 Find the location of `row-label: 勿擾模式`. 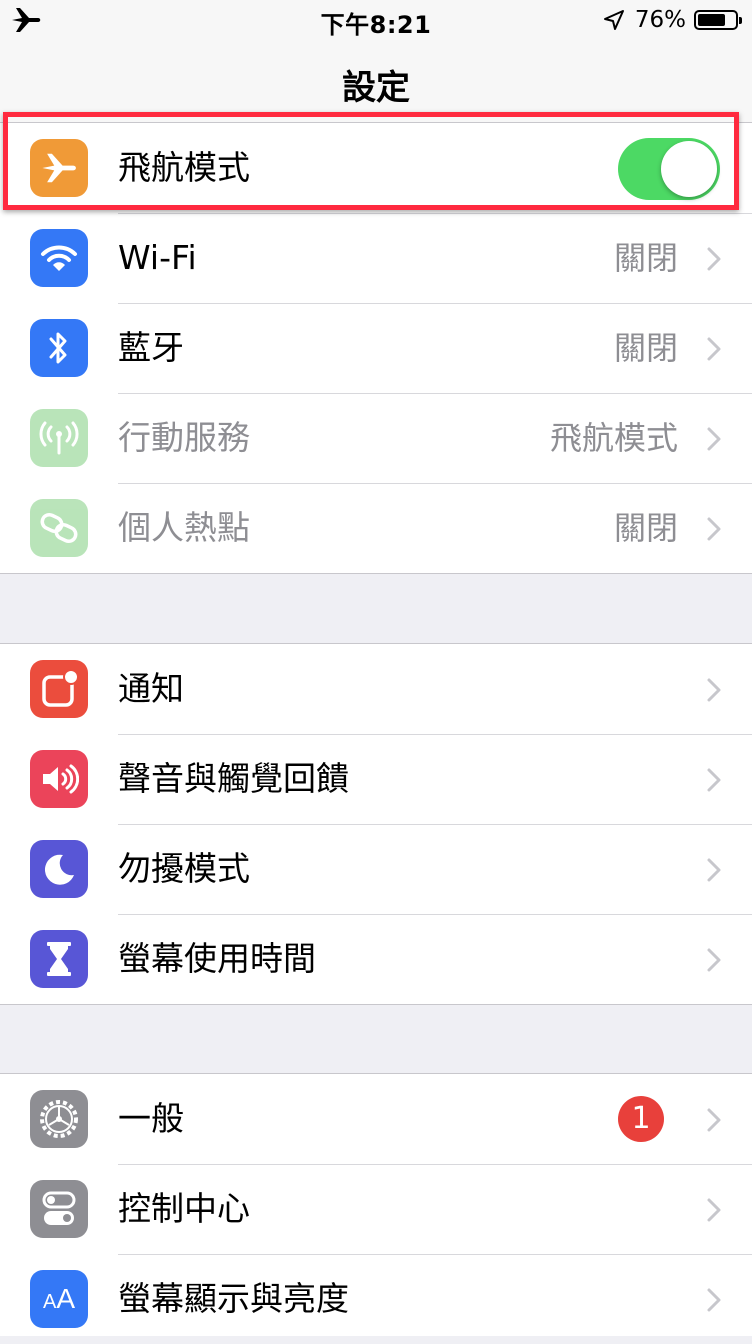

row-label: 勿擾模式 is located at coordinates (184, 868).